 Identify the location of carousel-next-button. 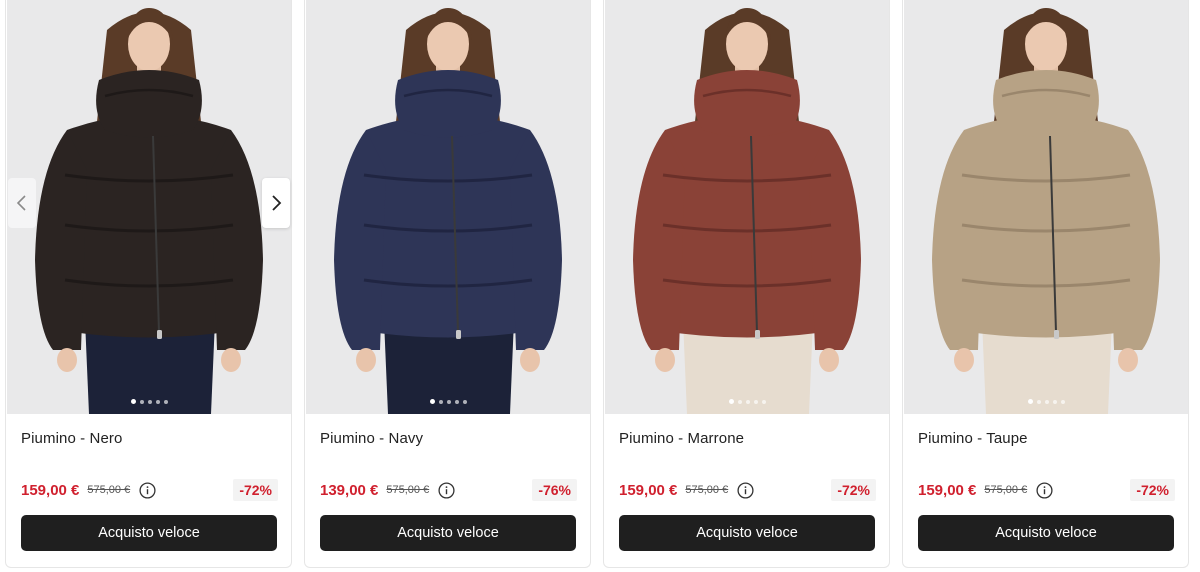
(276, 203).